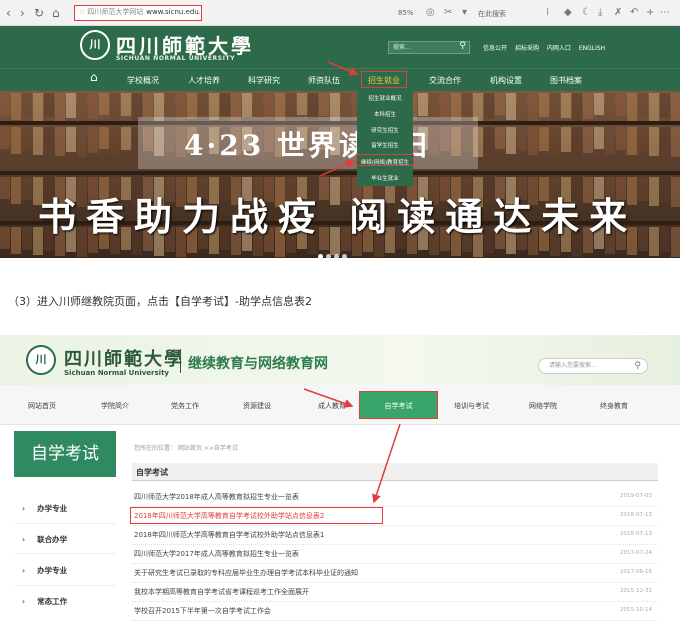  Describe the element at coordinates (94, 77) in the screenshot. I see `home-icon: ⌂` at that location.